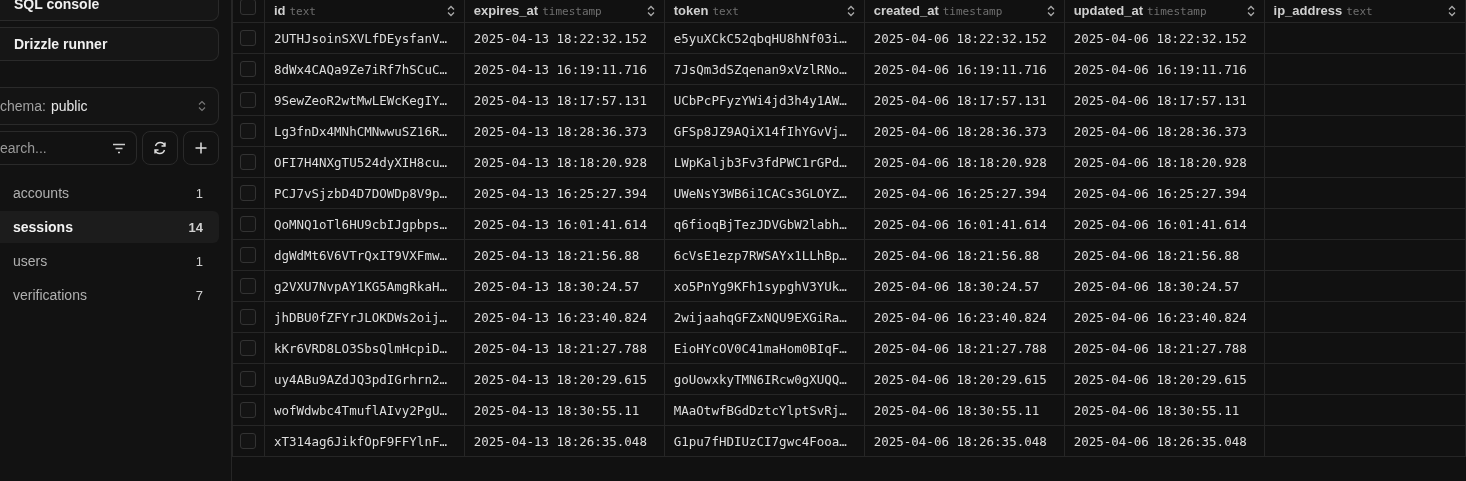 This screenshot has width=1466, height=481. I want to click on column-name: ip_address, so click(1308, 10).